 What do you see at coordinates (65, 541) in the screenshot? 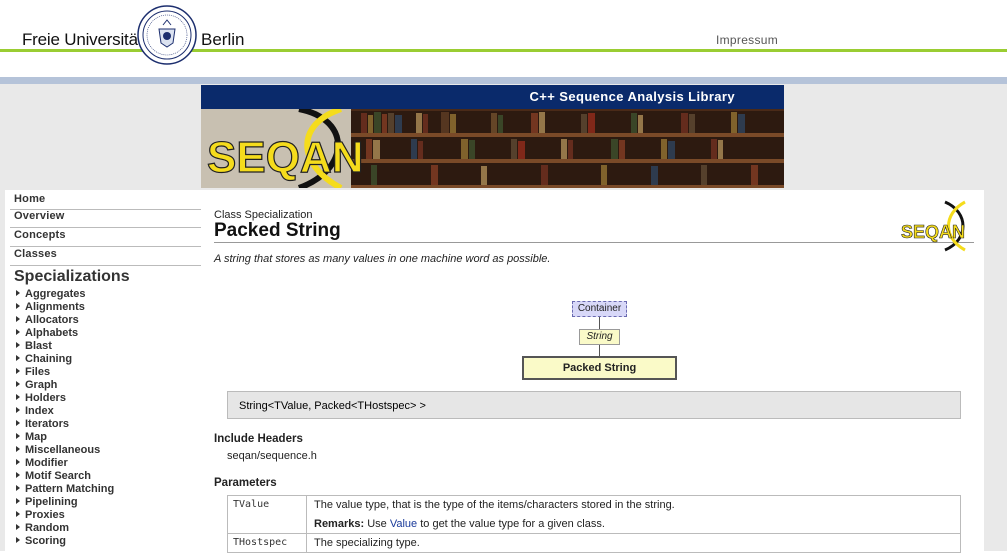
I see `spec-item-scoring: Scoring` at bounding box center [65, 541].